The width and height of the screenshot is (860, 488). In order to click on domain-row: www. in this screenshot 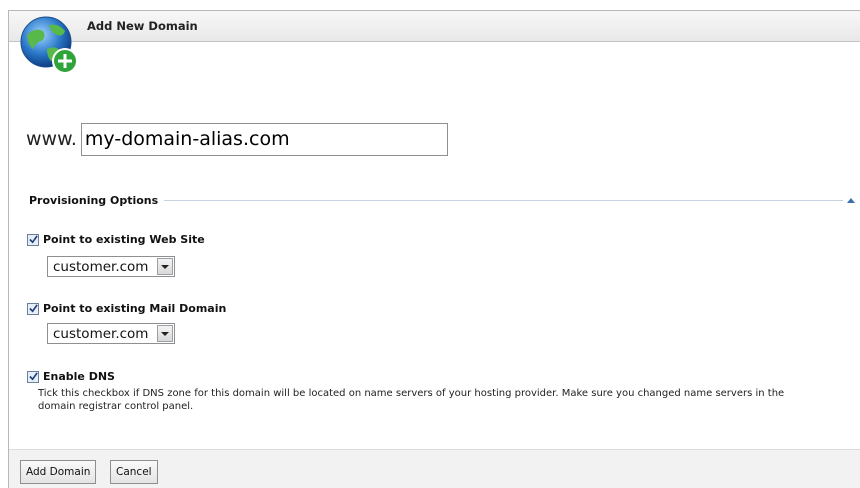, I will do `click(237, 139)`.